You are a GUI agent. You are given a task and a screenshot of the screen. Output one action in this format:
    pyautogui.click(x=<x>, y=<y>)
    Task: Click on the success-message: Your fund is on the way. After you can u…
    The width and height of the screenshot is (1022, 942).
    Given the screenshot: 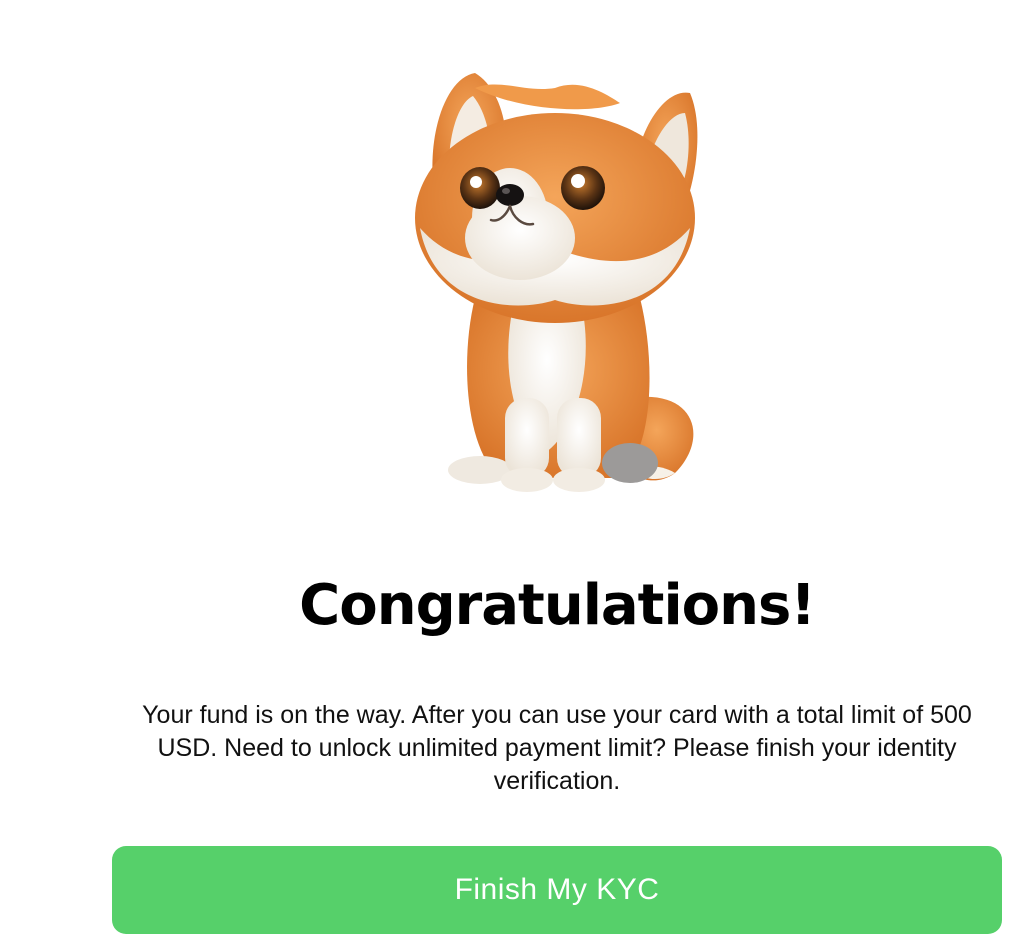 What is the action you would take?
    pyautogui.click(x=557, y=748)
    